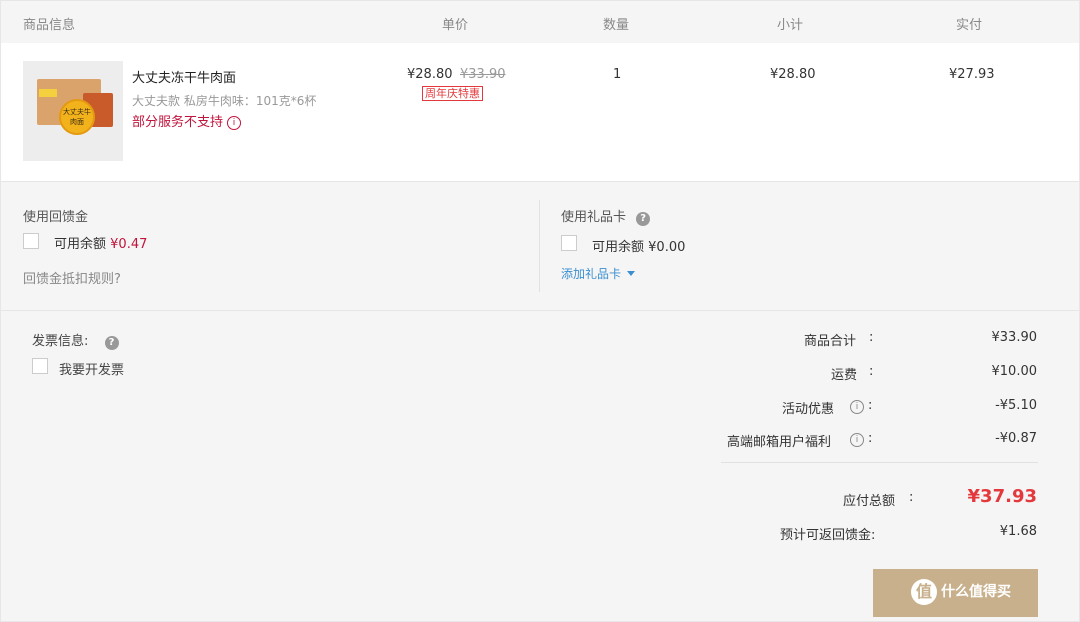  I want to click on giftcard-title: 使用礼品卡 ?, so click(606, 216).